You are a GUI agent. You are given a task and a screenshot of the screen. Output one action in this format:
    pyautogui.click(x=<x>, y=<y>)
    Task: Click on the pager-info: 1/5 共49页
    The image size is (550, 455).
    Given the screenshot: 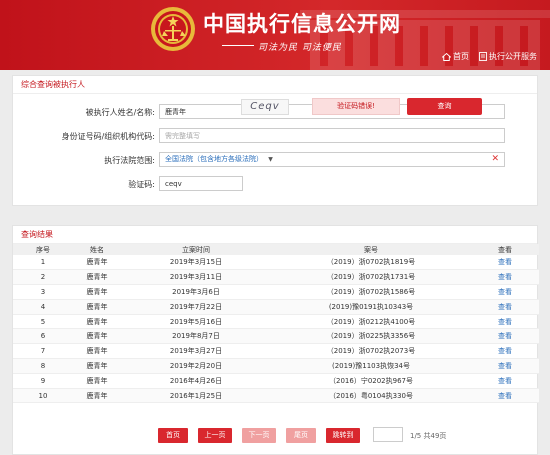 What is the action you would take?
    pyautogui.click(x=428, y=436)
    